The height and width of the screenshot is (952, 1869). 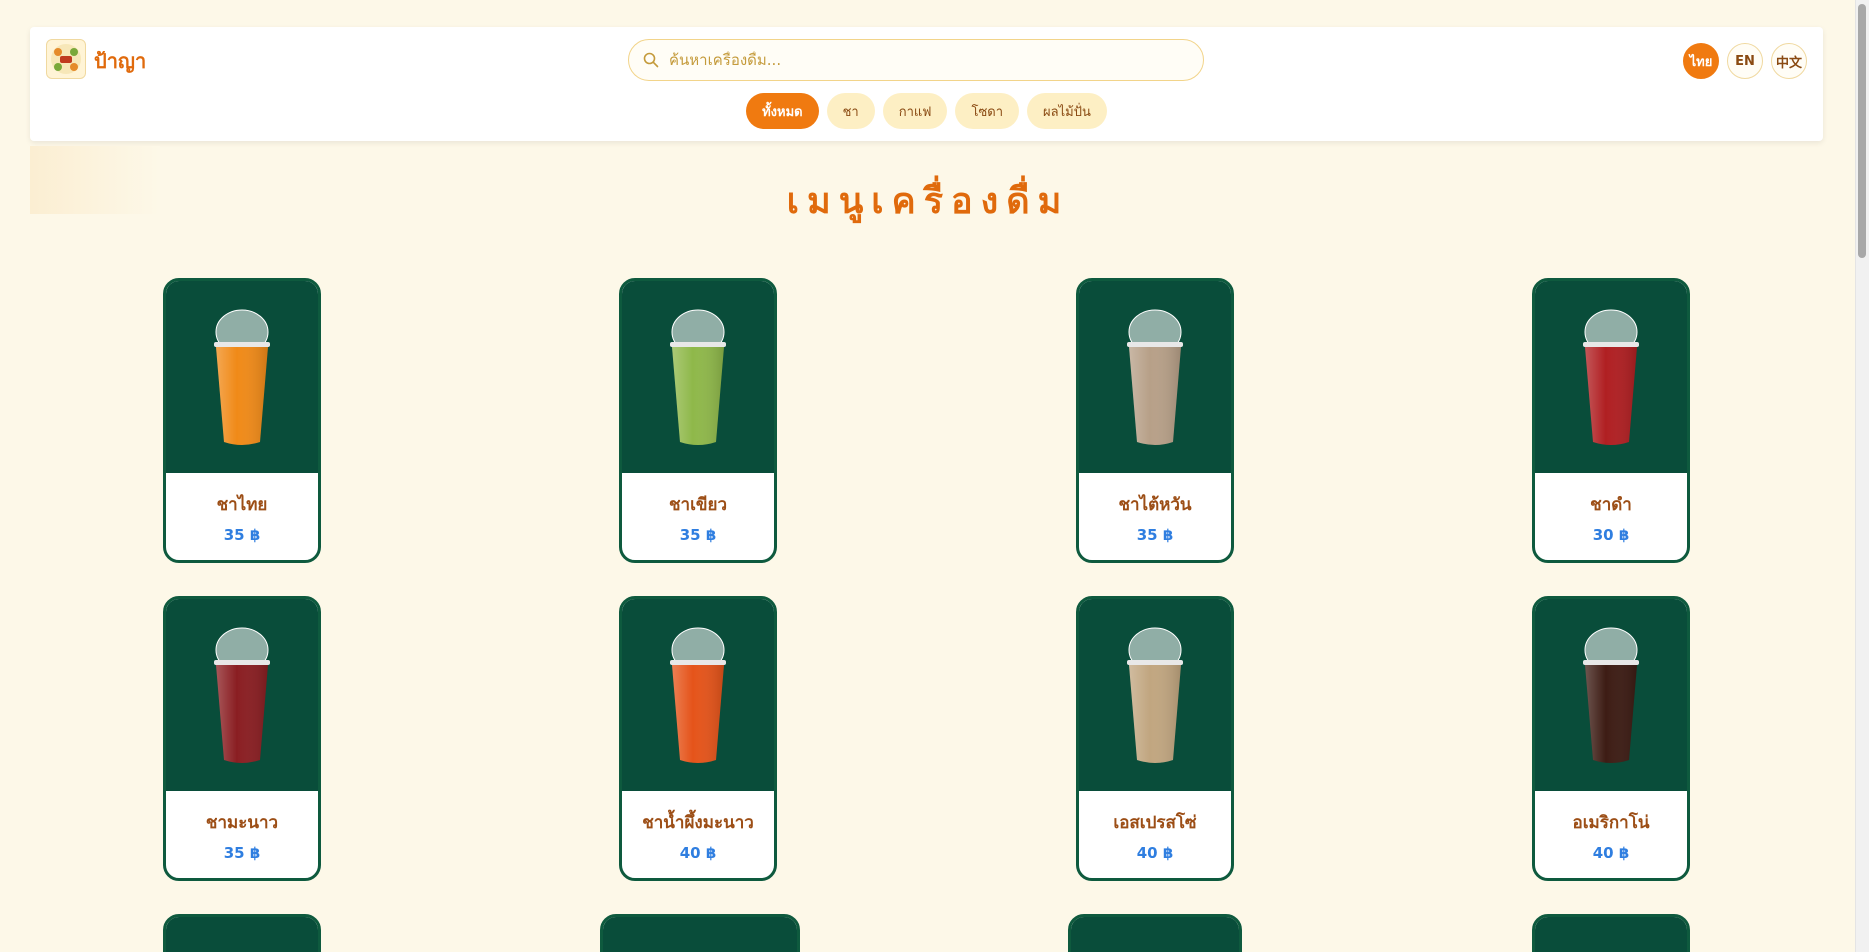 I want to click on drink-card: ชาดำ 30 ฿, so click(x=1611, y=420).